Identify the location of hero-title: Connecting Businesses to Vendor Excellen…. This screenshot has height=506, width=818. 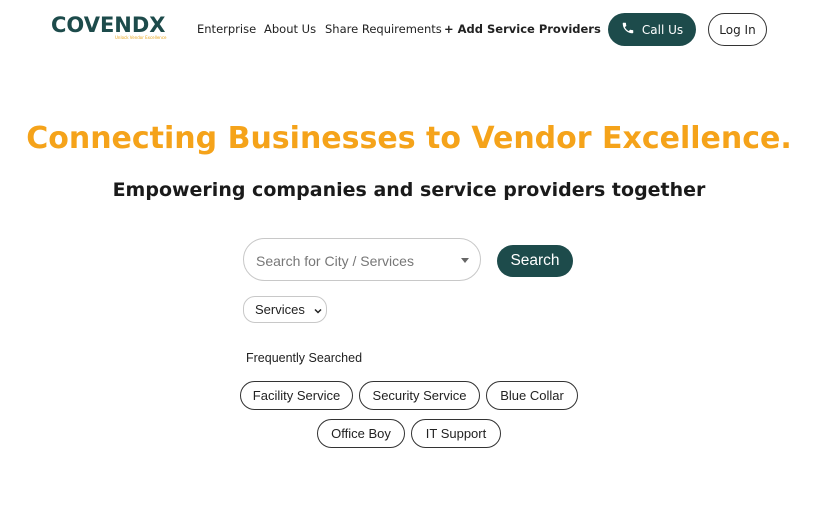
(409, 138).